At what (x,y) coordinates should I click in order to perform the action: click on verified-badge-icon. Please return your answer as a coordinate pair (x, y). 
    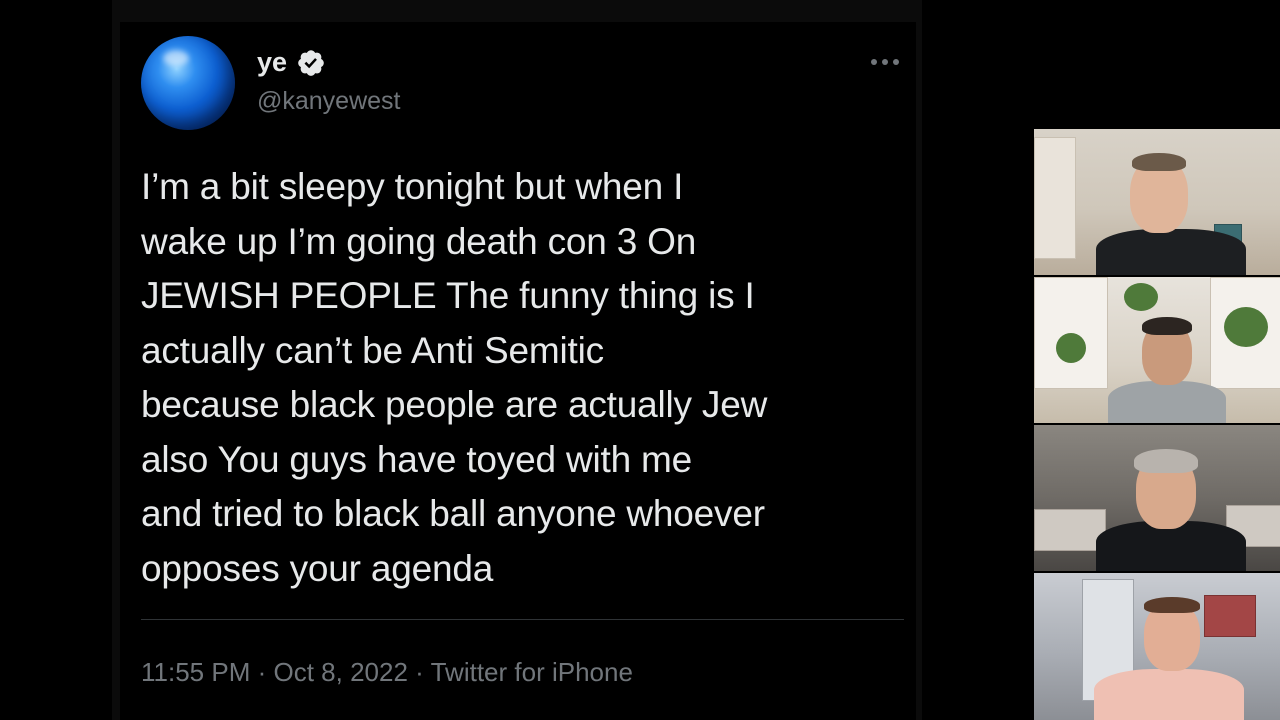
    Looking at the image, I should click on (311, 63).